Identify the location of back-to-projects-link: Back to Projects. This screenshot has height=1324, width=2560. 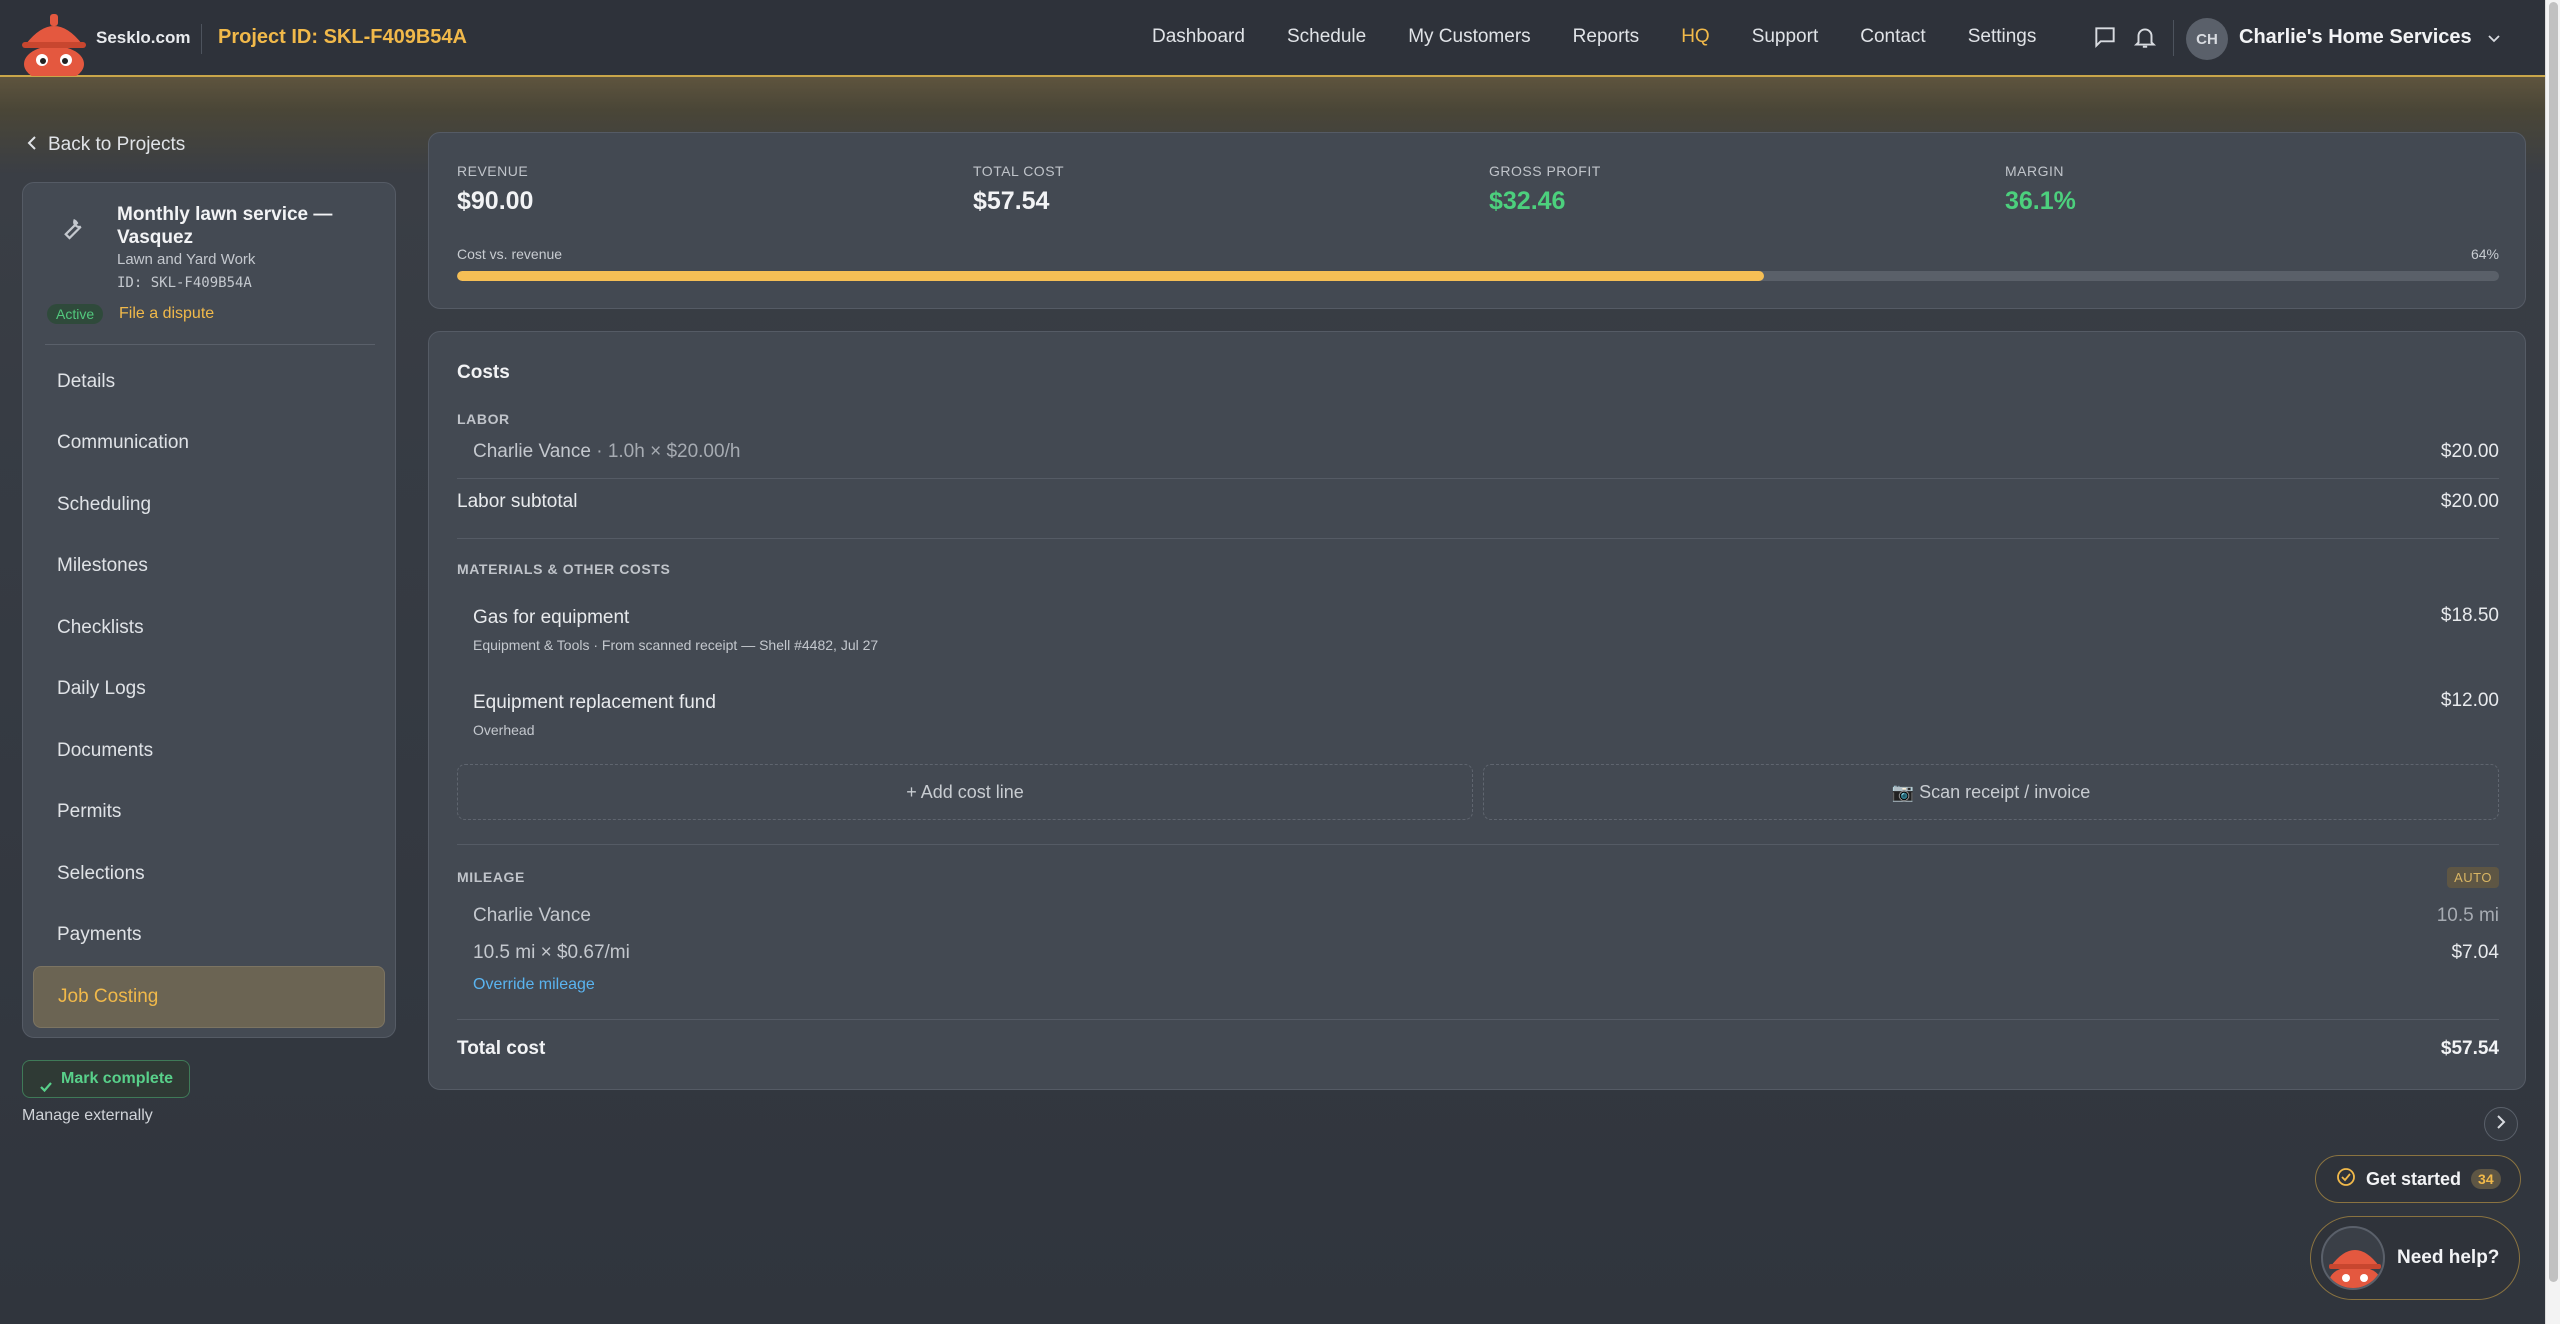
(105, 145).